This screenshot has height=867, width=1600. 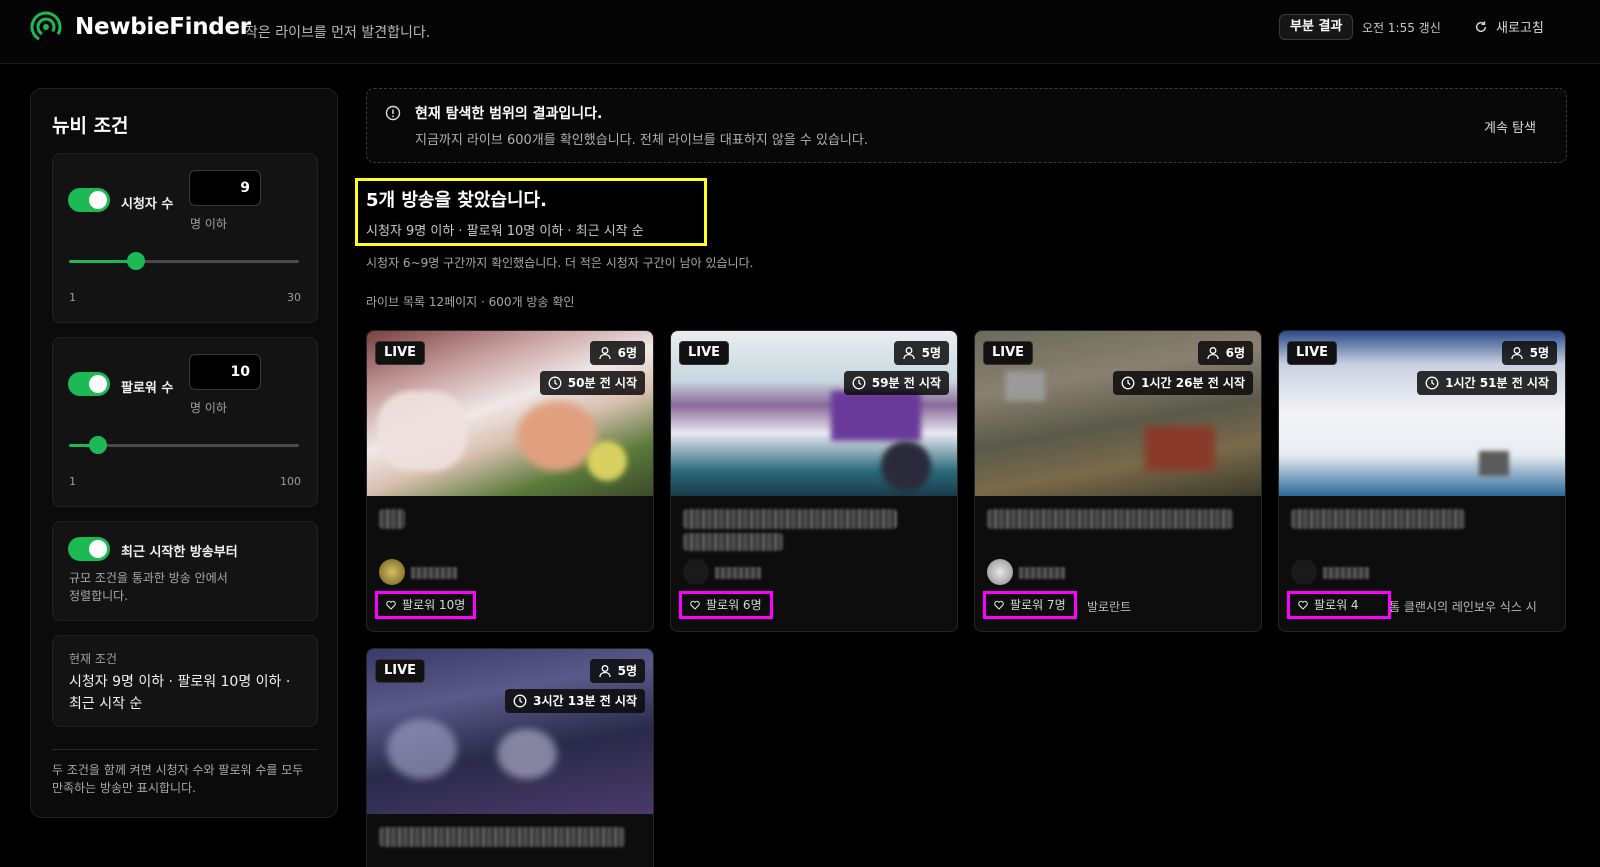 What do you see at coordinates (72, 297) in the screenshot?
I see `viewers-min-label: 1` at bounding box center [72, 297].